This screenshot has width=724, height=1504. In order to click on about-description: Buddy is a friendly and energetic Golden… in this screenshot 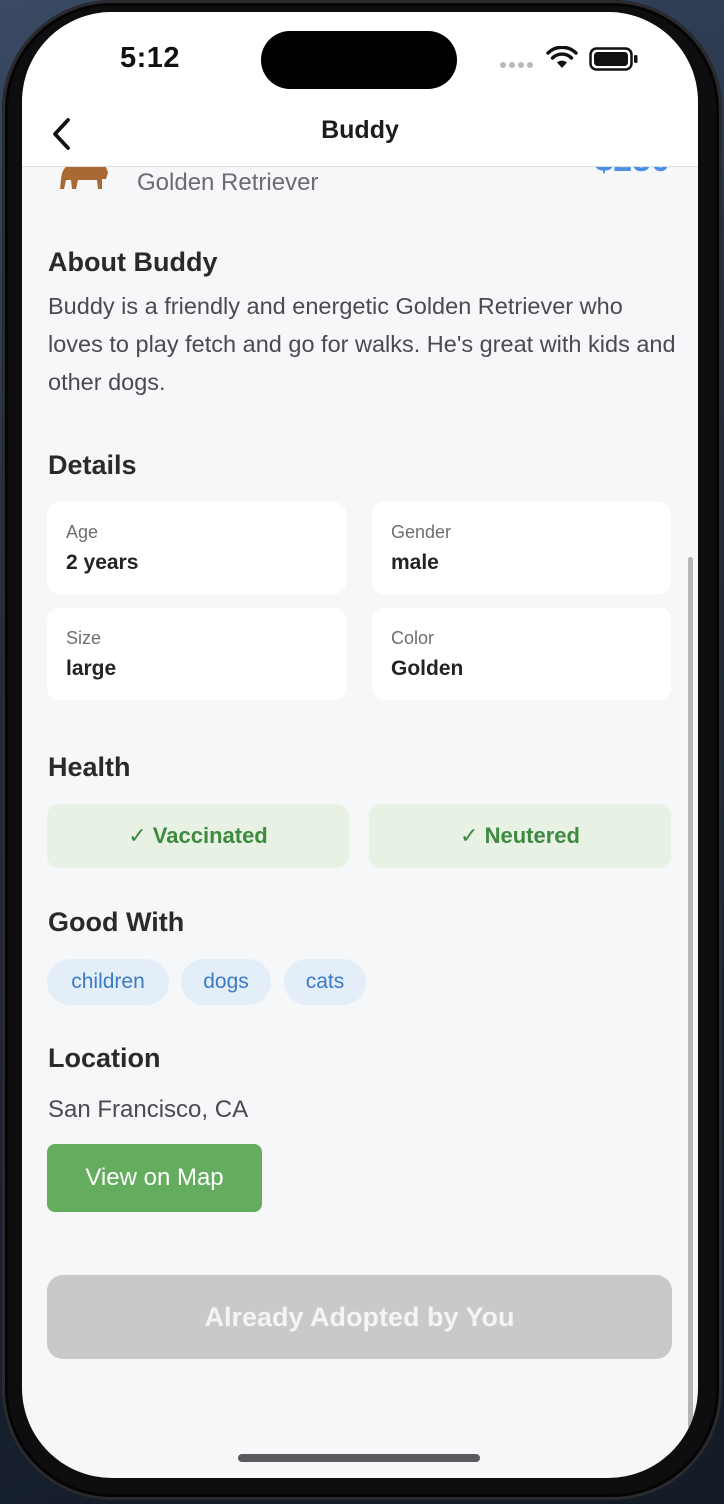, I will do `click(362, 344)`.